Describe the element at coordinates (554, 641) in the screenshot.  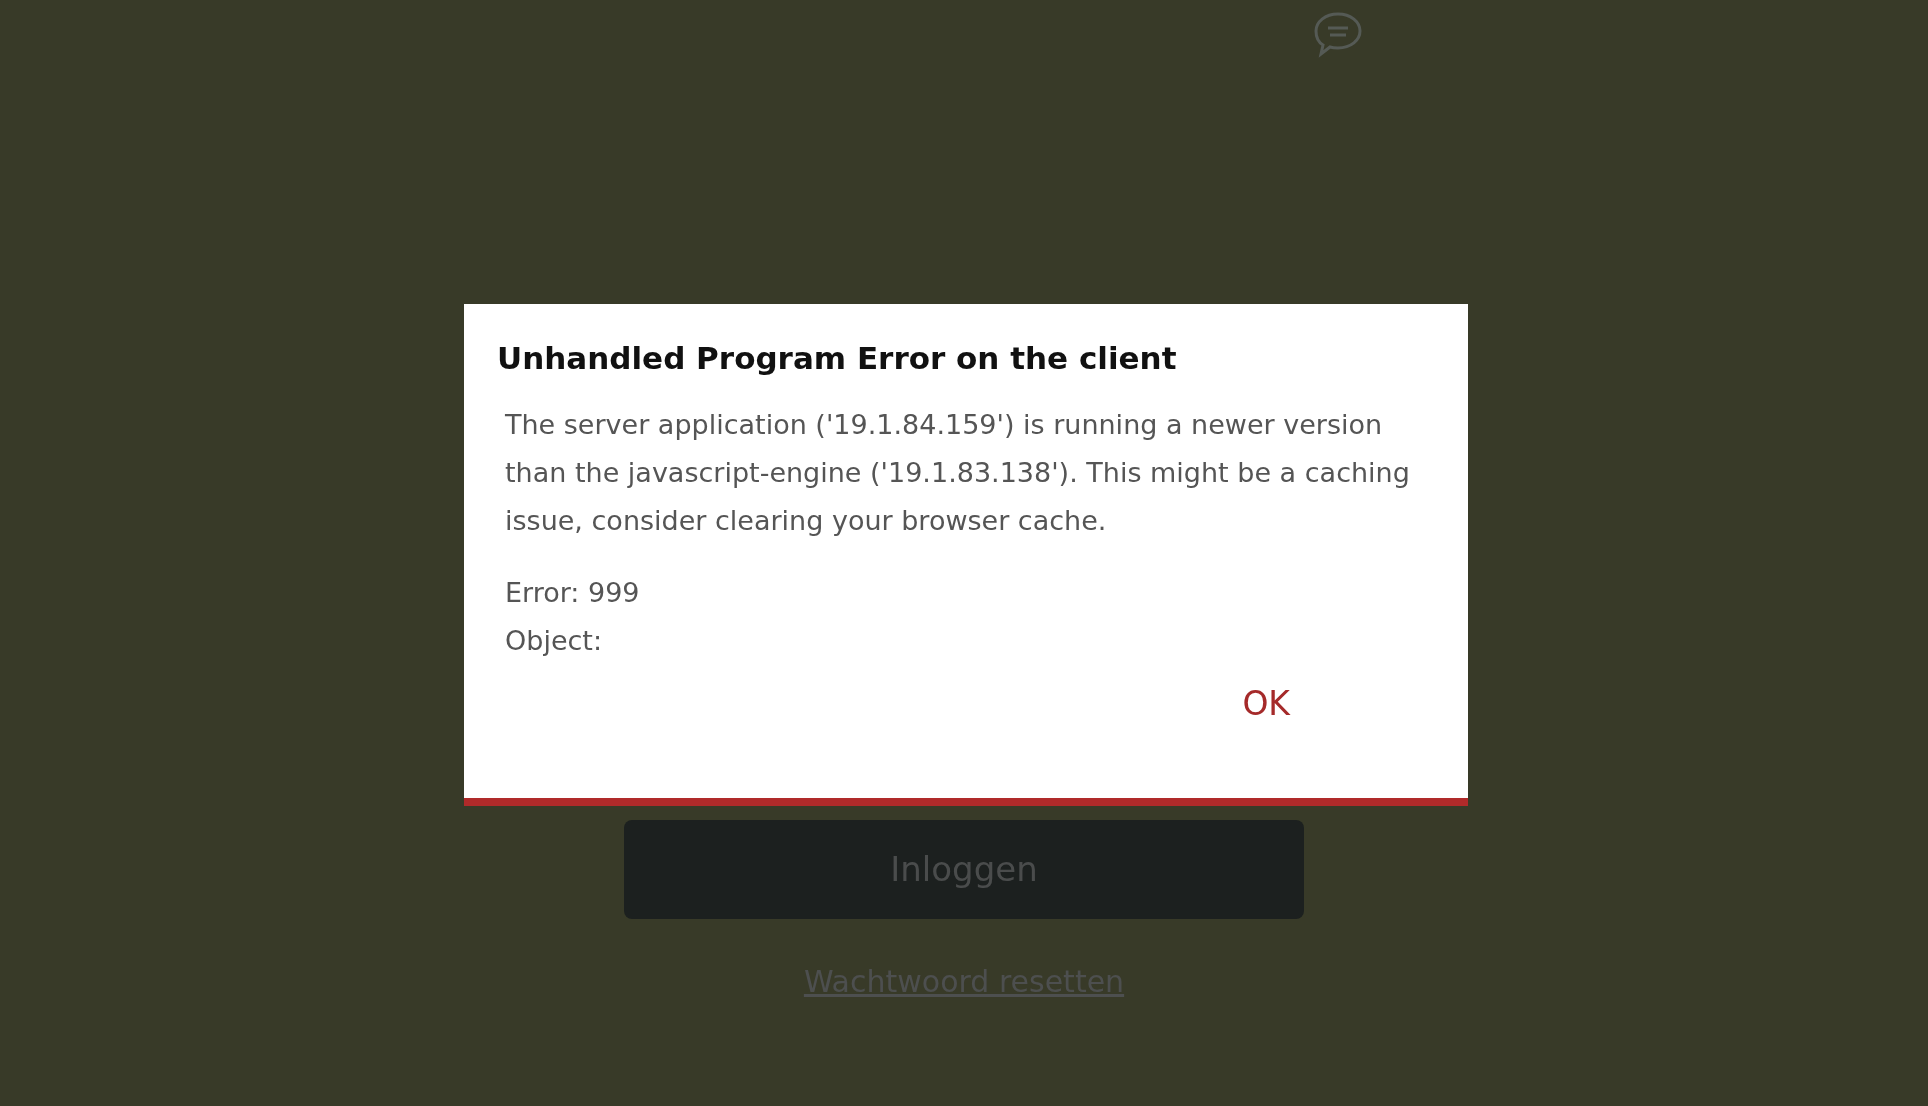
I see `error-detail: Object:` at that location.